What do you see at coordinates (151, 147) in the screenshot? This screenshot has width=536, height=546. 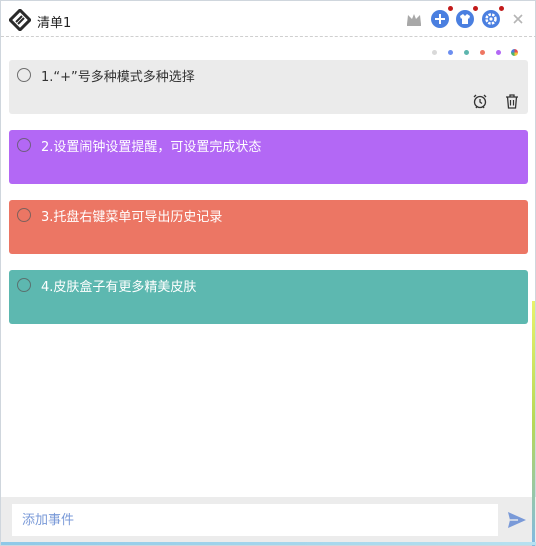 I see `task-text: 2.设置闹钟设置提醒，可设置完成状态` at bounding box center [151, 147].